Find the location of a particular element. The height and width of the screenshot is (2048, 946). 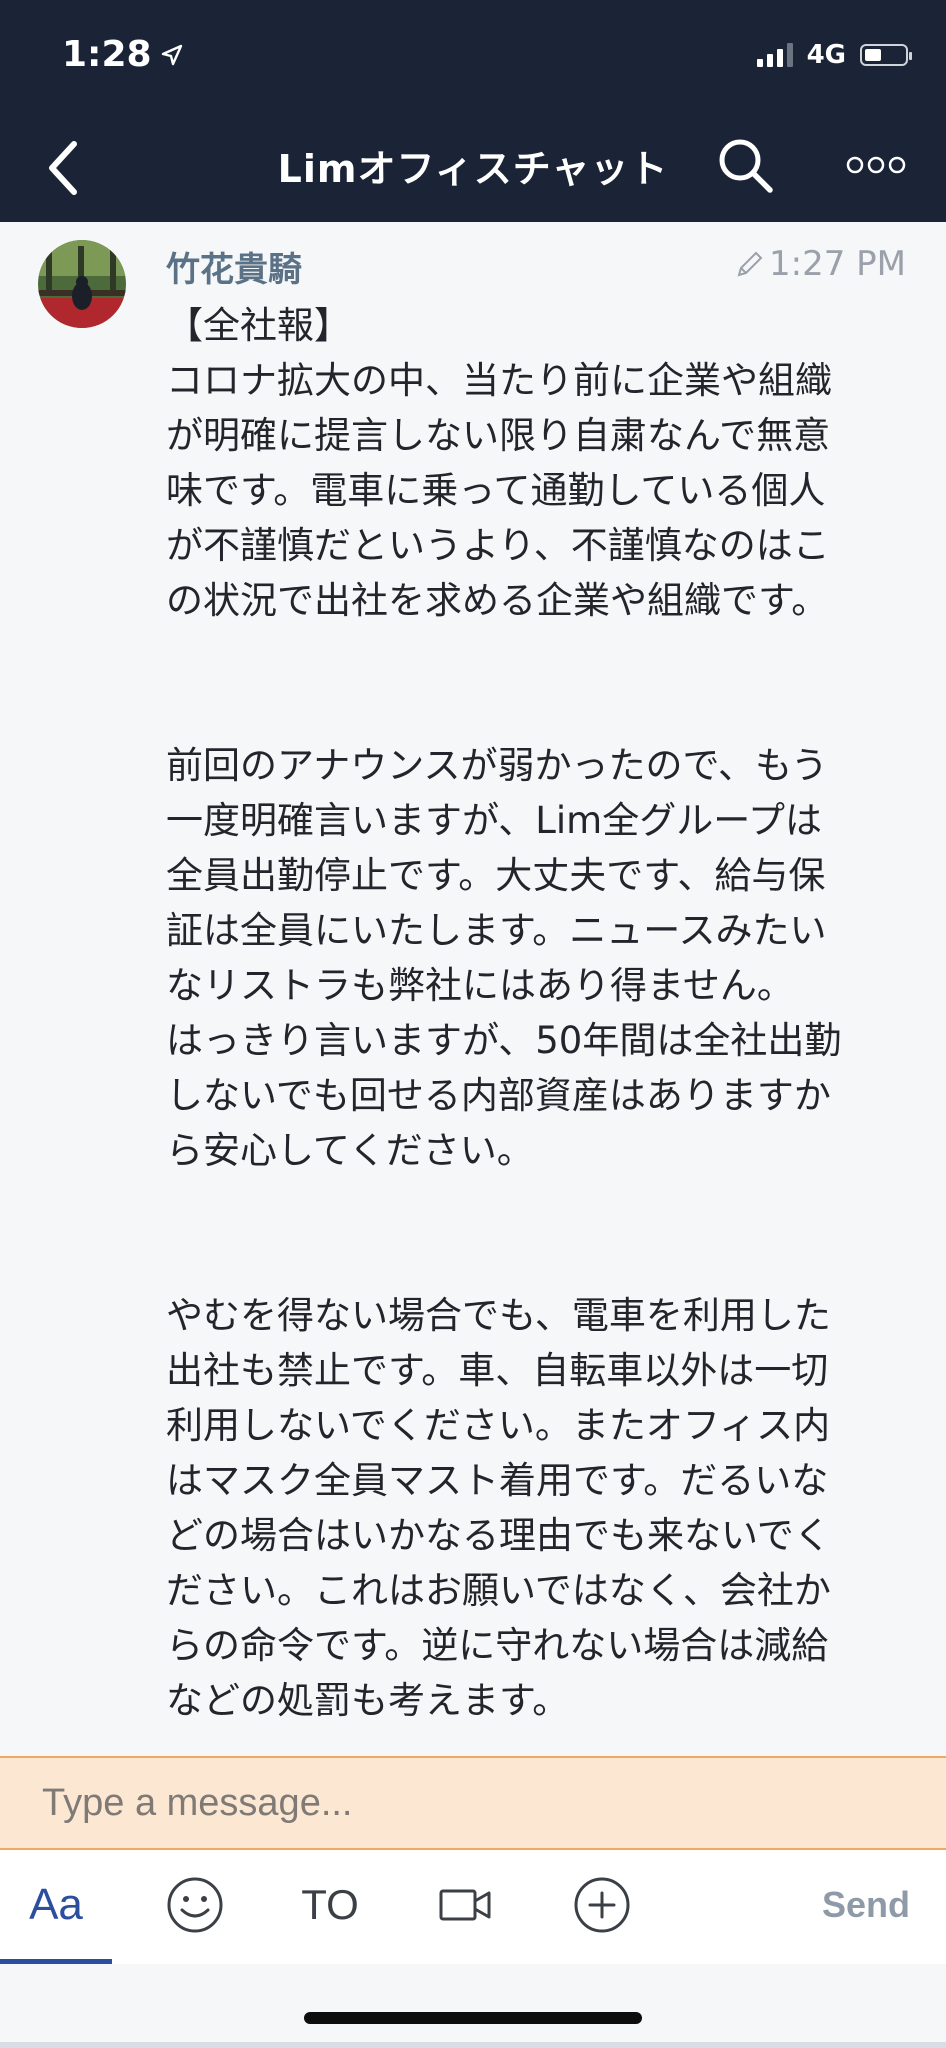

message-input is located at coordinates (472, 1803).